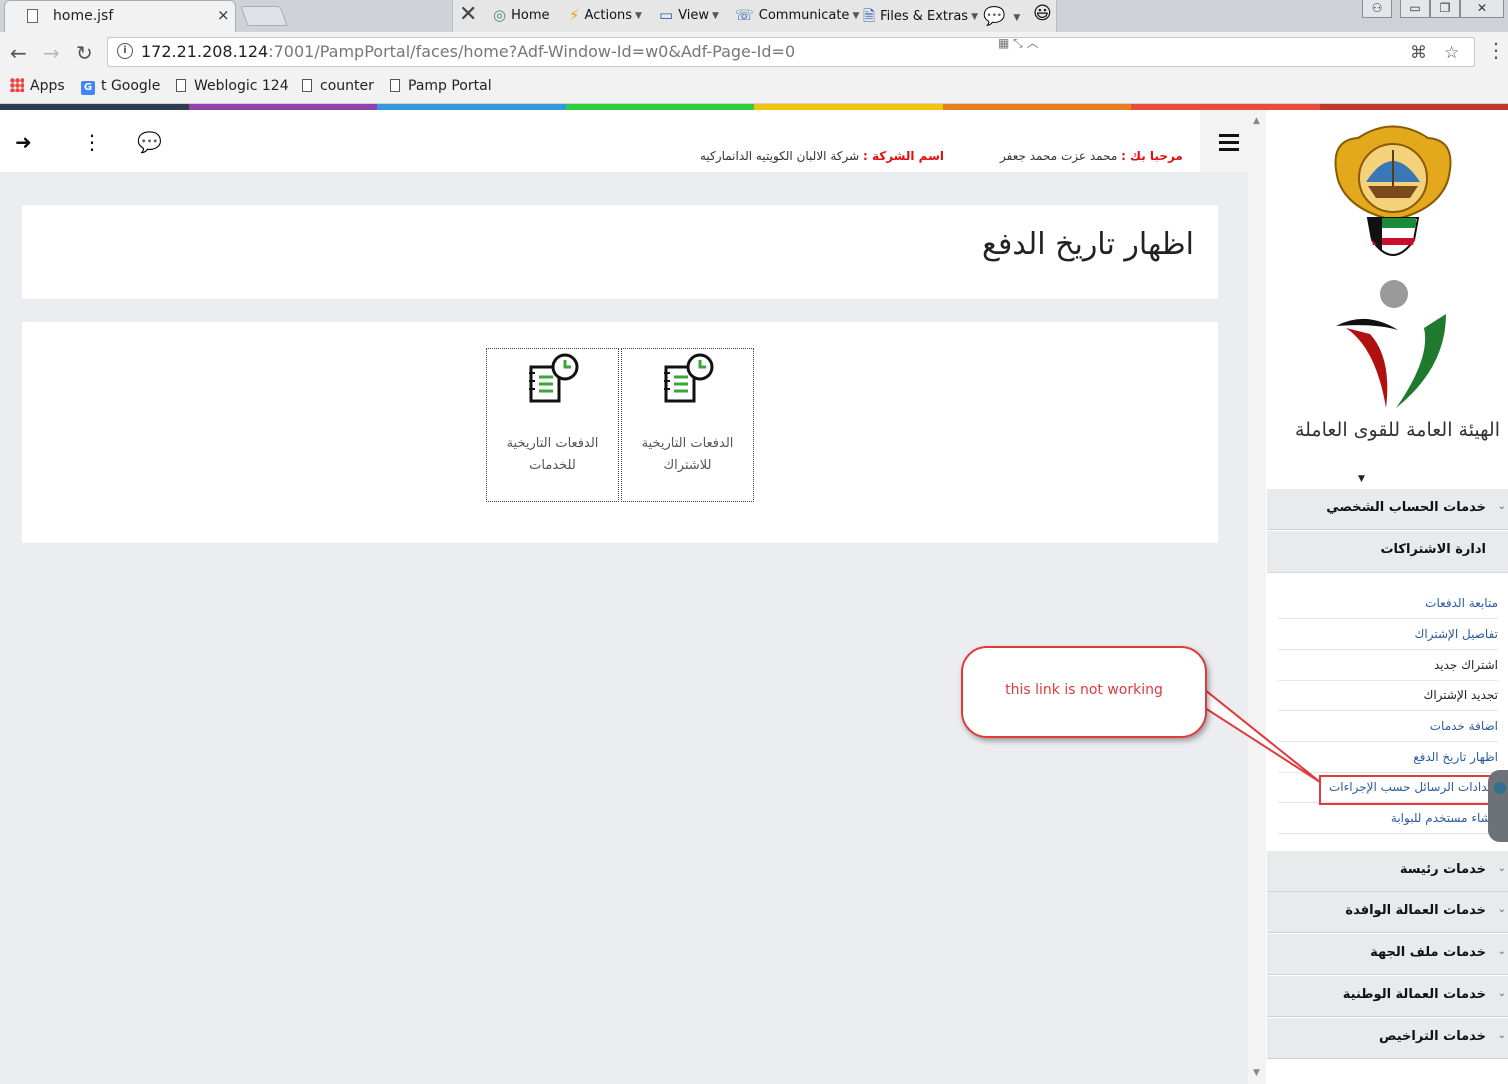  I want to click on callout-text: this link is not working, so click(1084, 690).